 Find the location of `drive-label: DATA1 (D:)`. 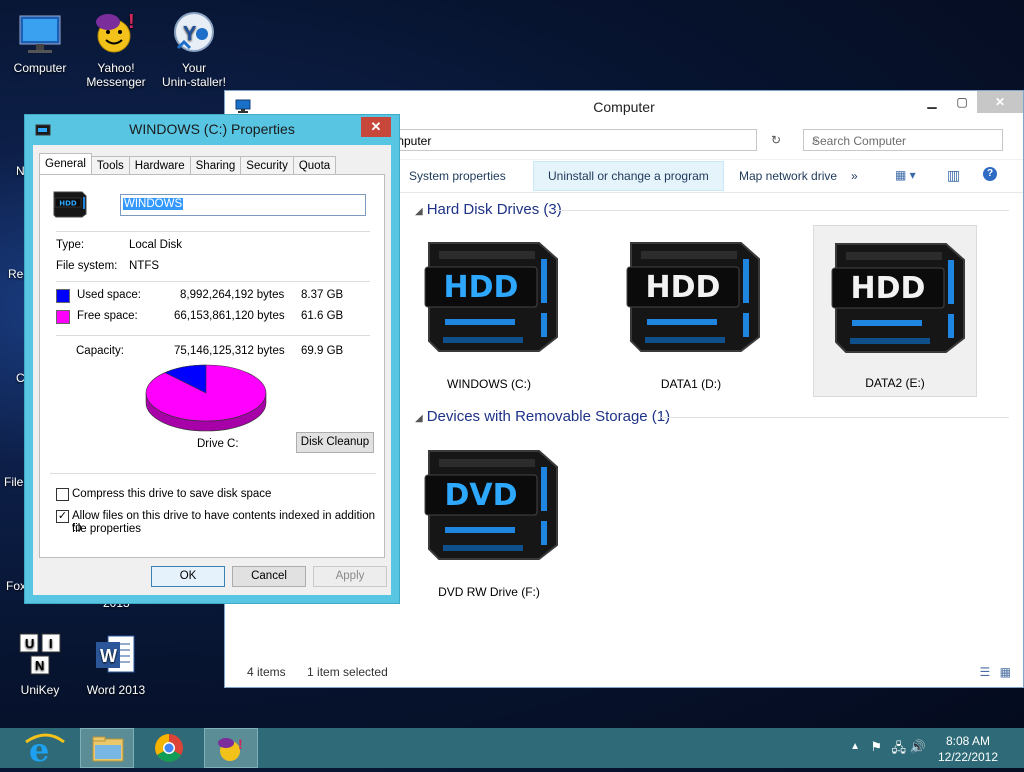

drive-label: DATA1 (D:) is located at coordinates (691, 384).